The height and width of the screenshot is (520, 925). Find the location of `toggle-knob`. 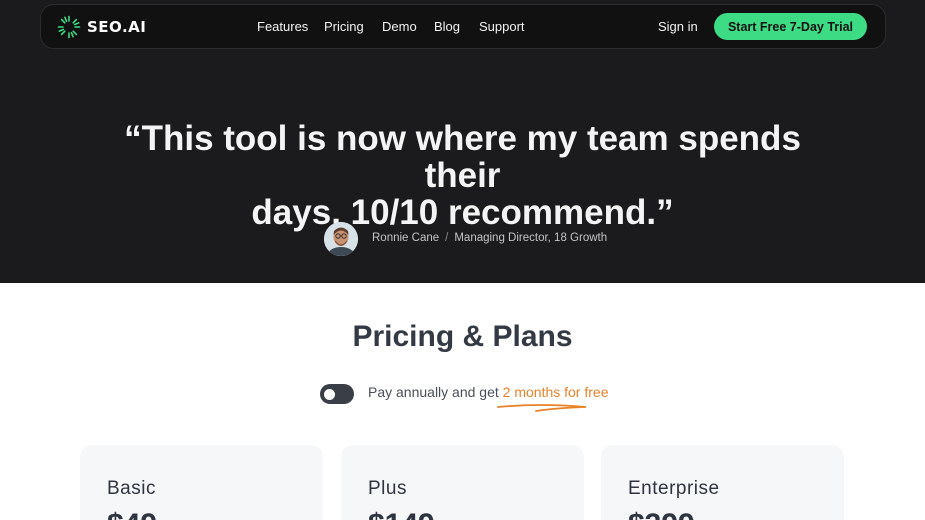

toggle-knob is located at coordinates (329, 394).